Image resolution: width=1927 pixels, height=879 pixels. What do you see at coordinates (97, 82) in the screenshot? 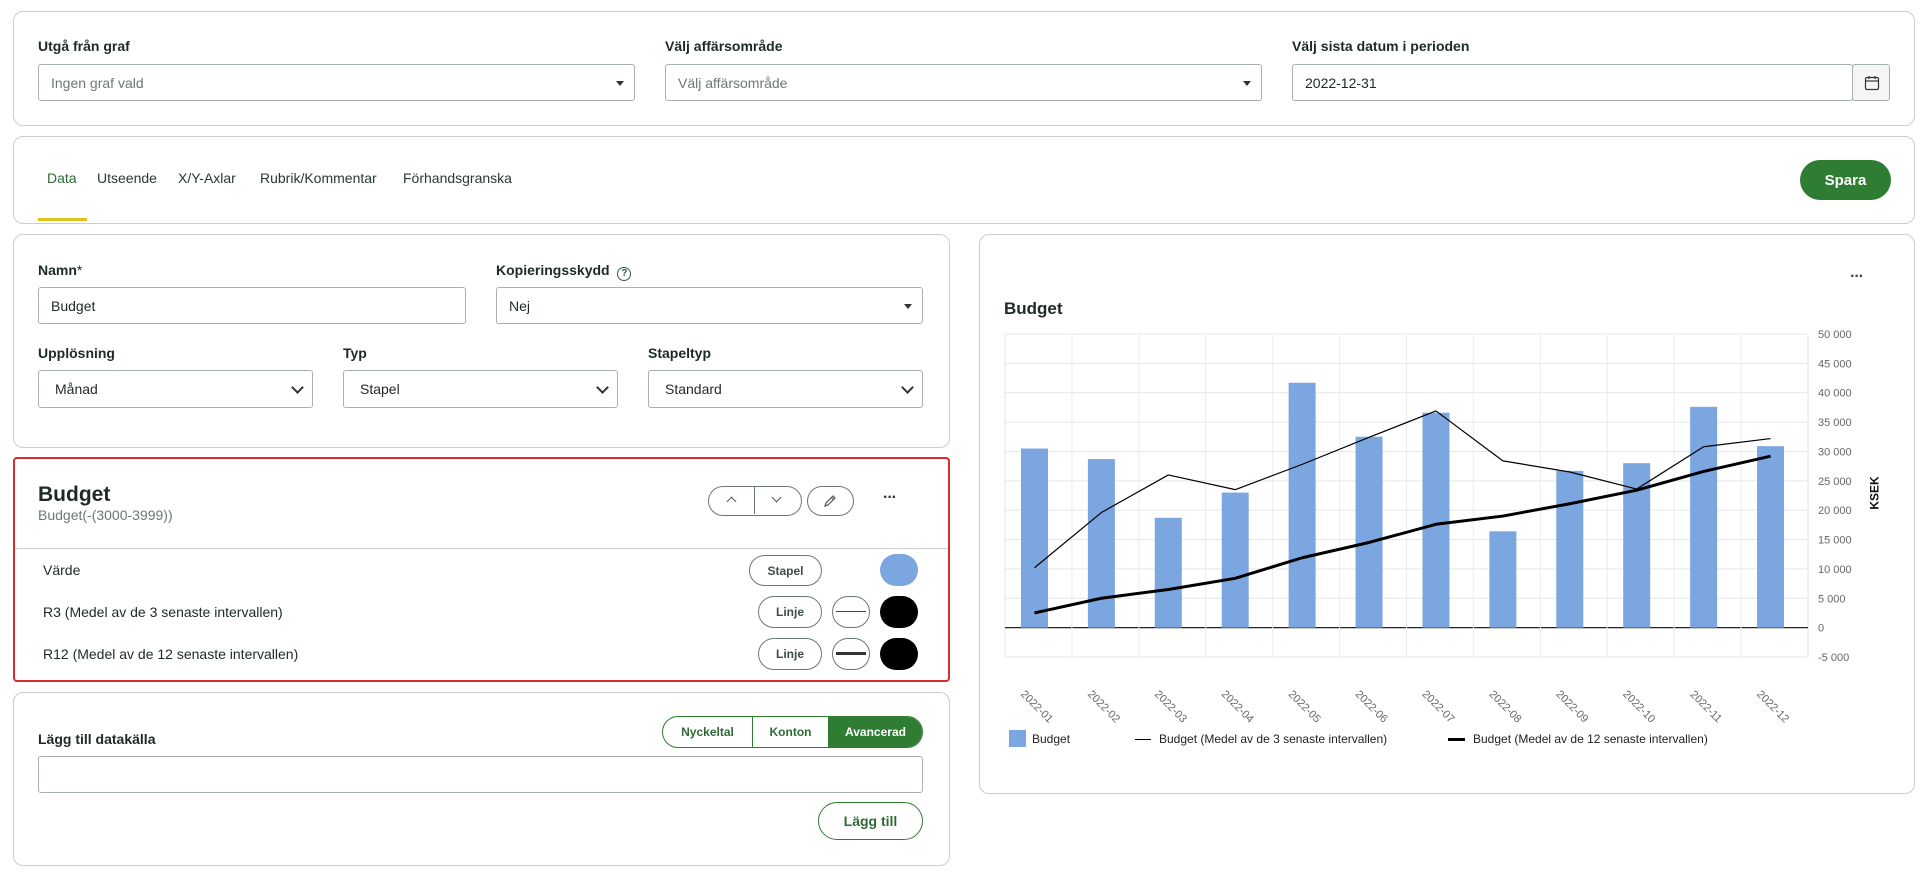
I see `graph-select-placeholder: Ingen graf vald` at bounding box center [97, 82].